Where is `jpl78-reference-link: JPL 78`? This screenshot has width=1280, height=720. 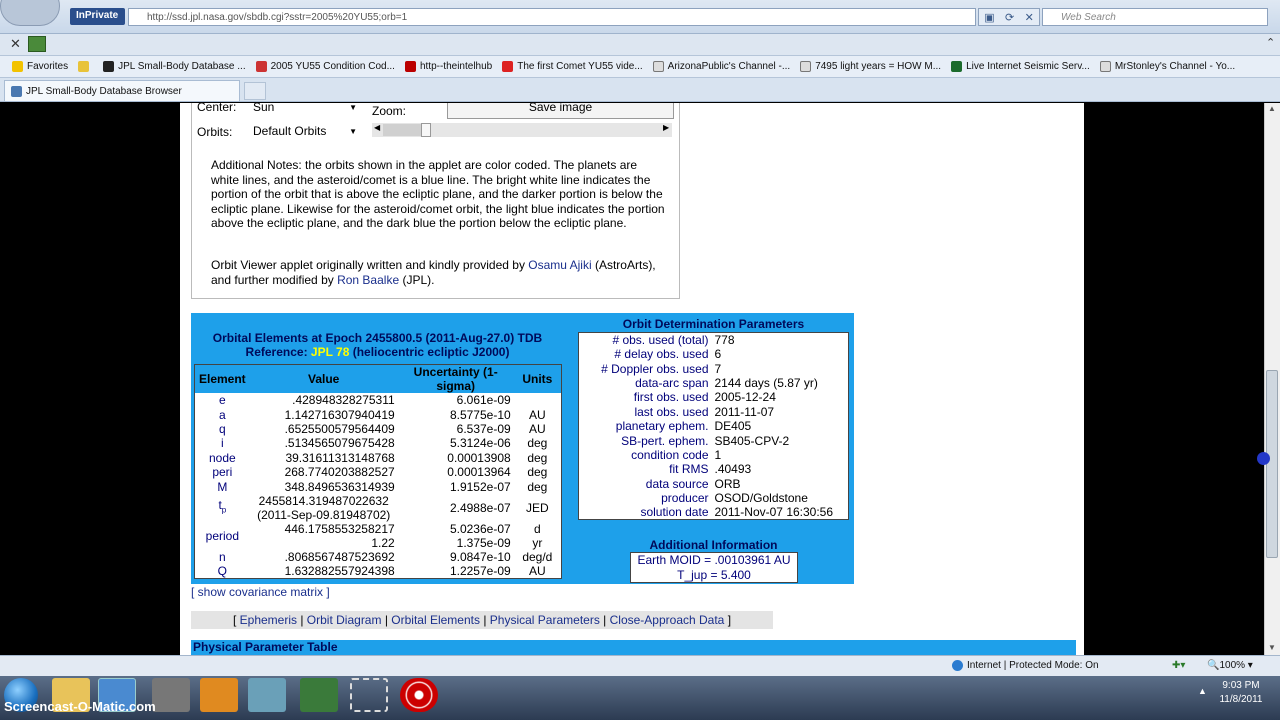 jpl78-reference-link: JPL 78 is located at coordinates (330, 352).